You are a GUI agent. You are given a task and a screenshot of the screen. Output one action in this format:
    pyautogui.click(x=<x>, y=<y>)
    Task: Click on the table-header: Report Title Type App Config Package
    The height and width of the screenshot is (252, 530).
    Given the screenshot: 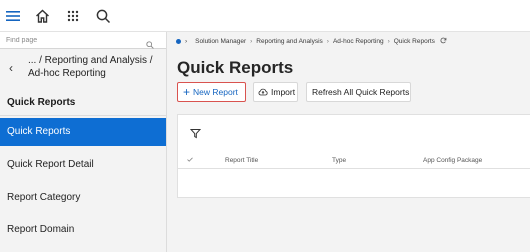 What is the action you would take?
    pyautogui.click(x=354, y=161)
    